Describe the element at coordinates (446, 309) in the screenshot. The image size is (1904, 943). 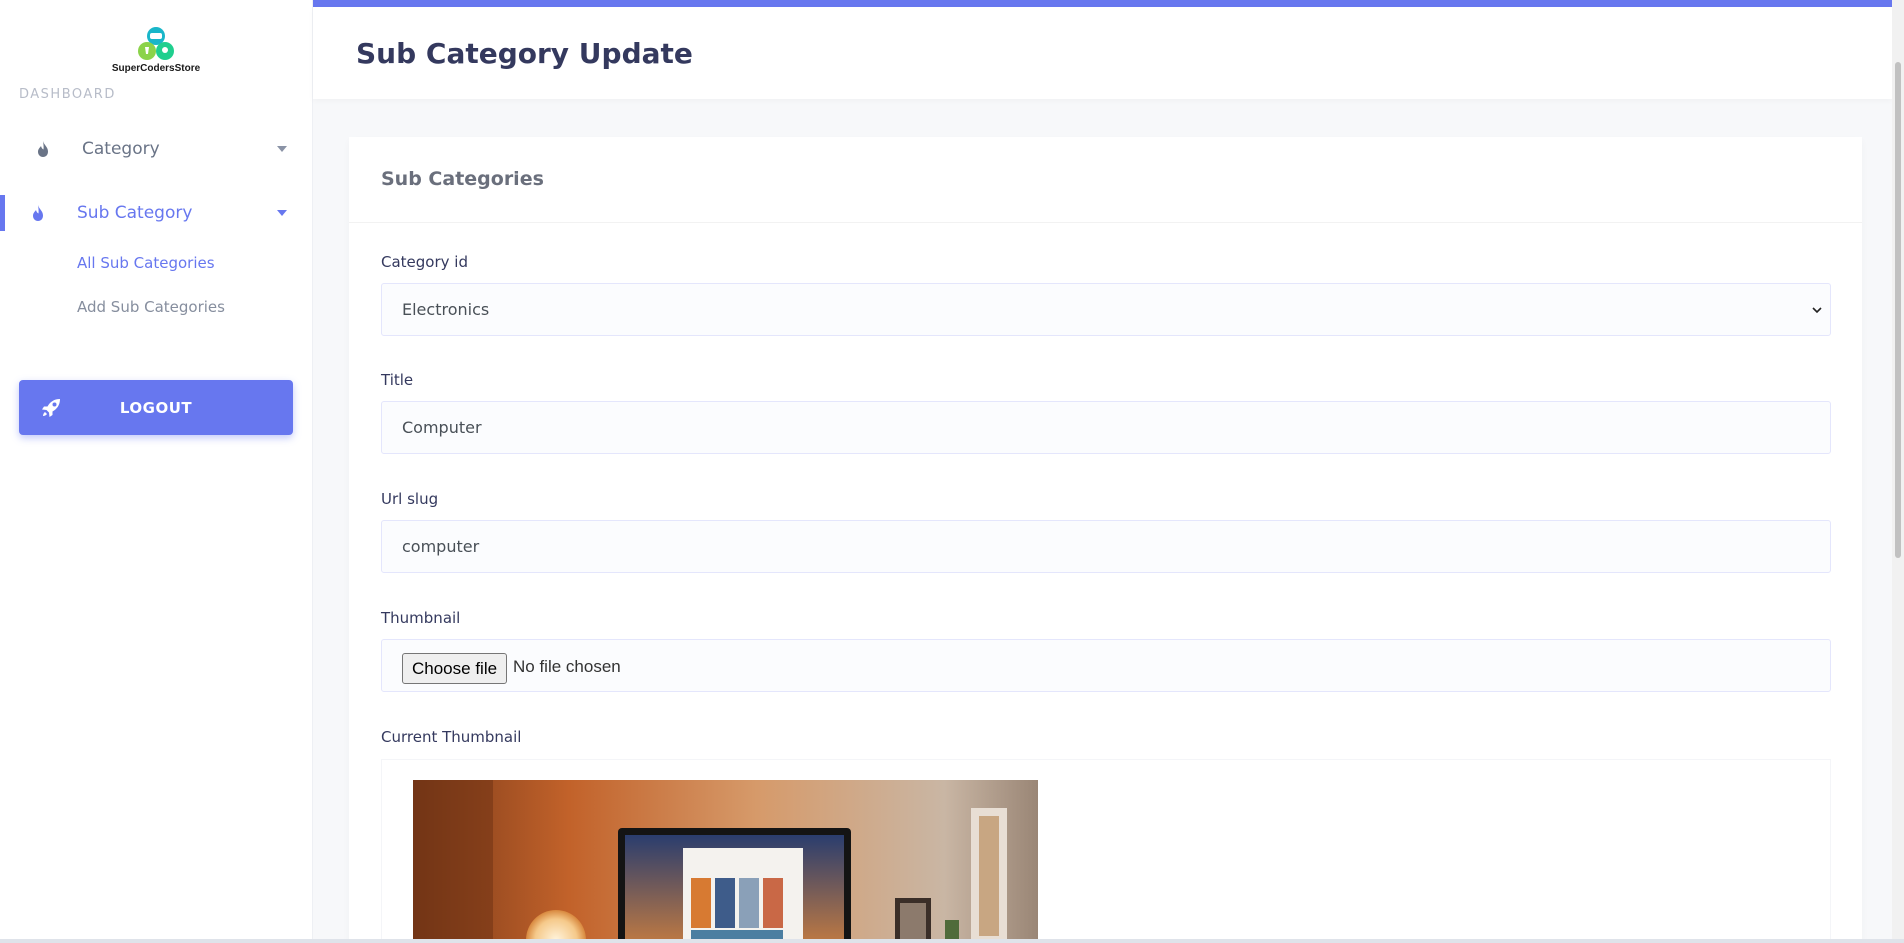
I see `category-id-value: Electronics` at that location.